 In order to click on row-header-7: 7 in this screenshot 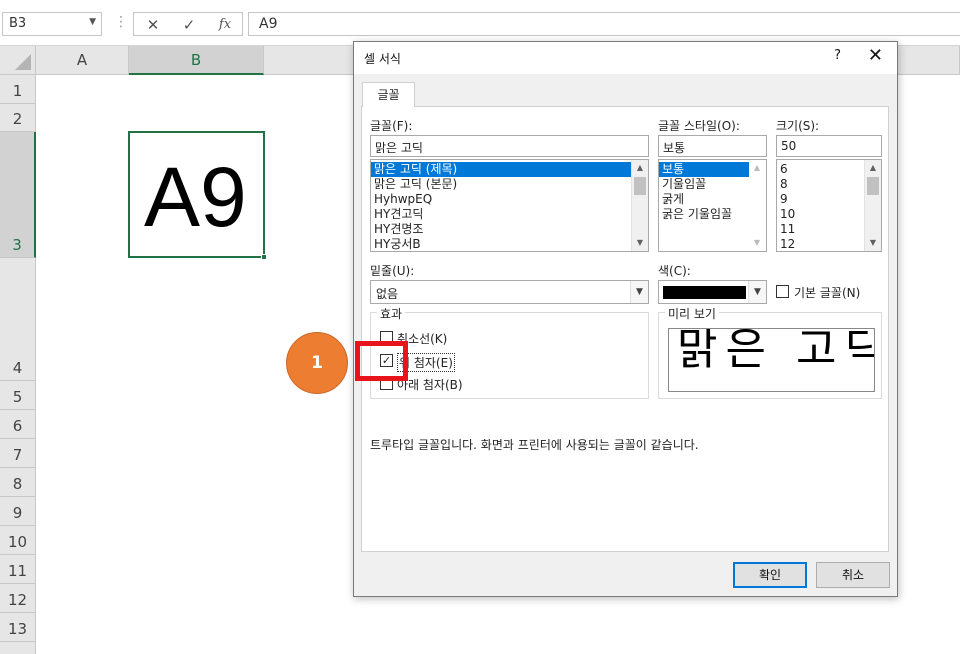, I will do `click(18, 453)`.